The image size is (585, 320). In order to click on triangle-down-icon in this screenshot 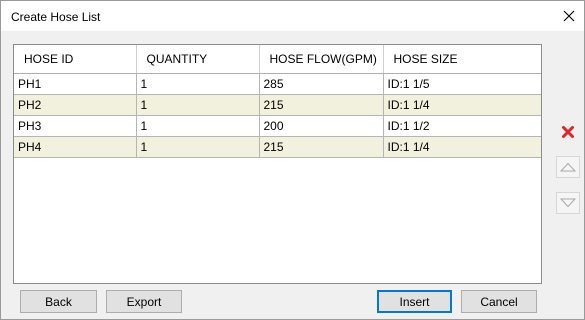, I will do `click(568, 203)`.